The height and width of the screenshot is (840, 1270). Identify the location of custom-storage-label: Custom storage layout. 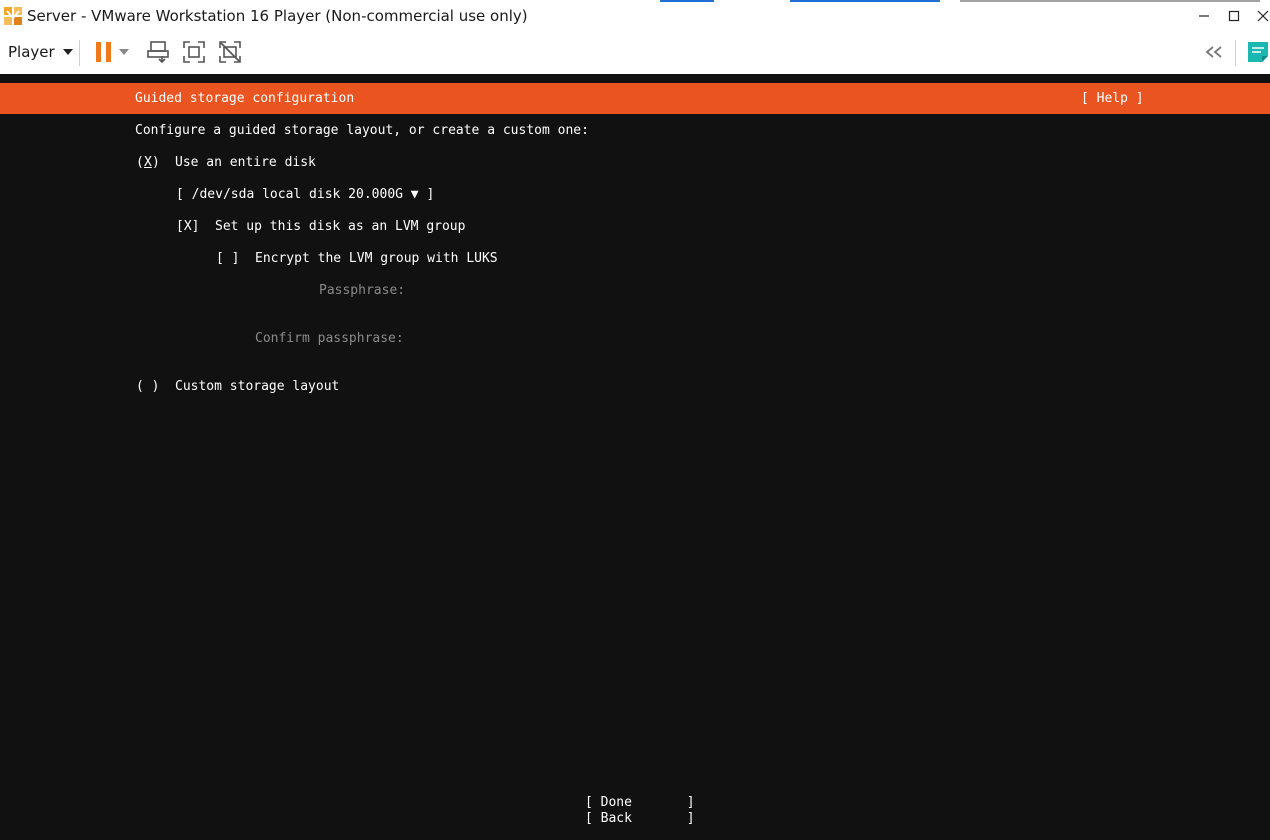
(257, 386).